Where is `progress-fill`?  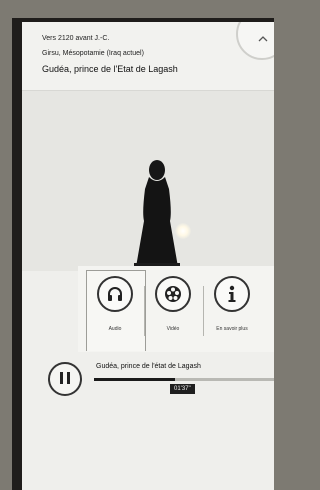 progress-fill is located at coordinates (134, 379).